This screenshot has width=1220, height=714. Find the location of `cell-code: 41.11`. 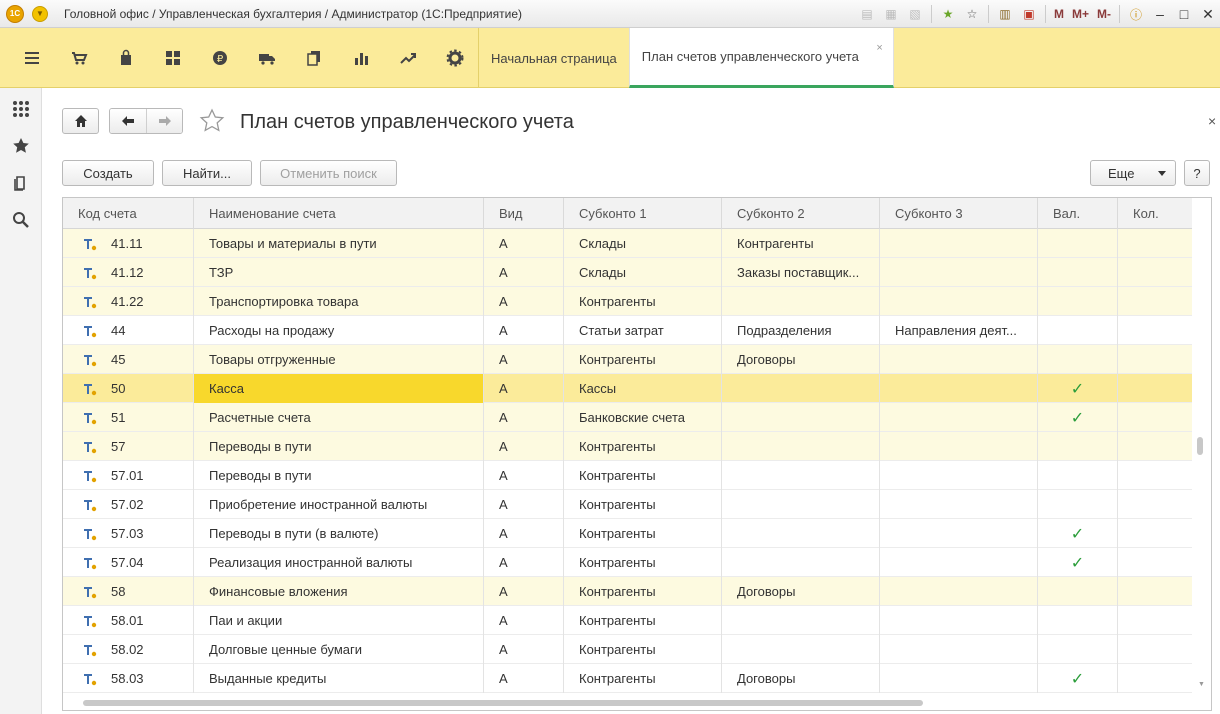

cell-code: 41.11 is located at coordinates (128, 243).